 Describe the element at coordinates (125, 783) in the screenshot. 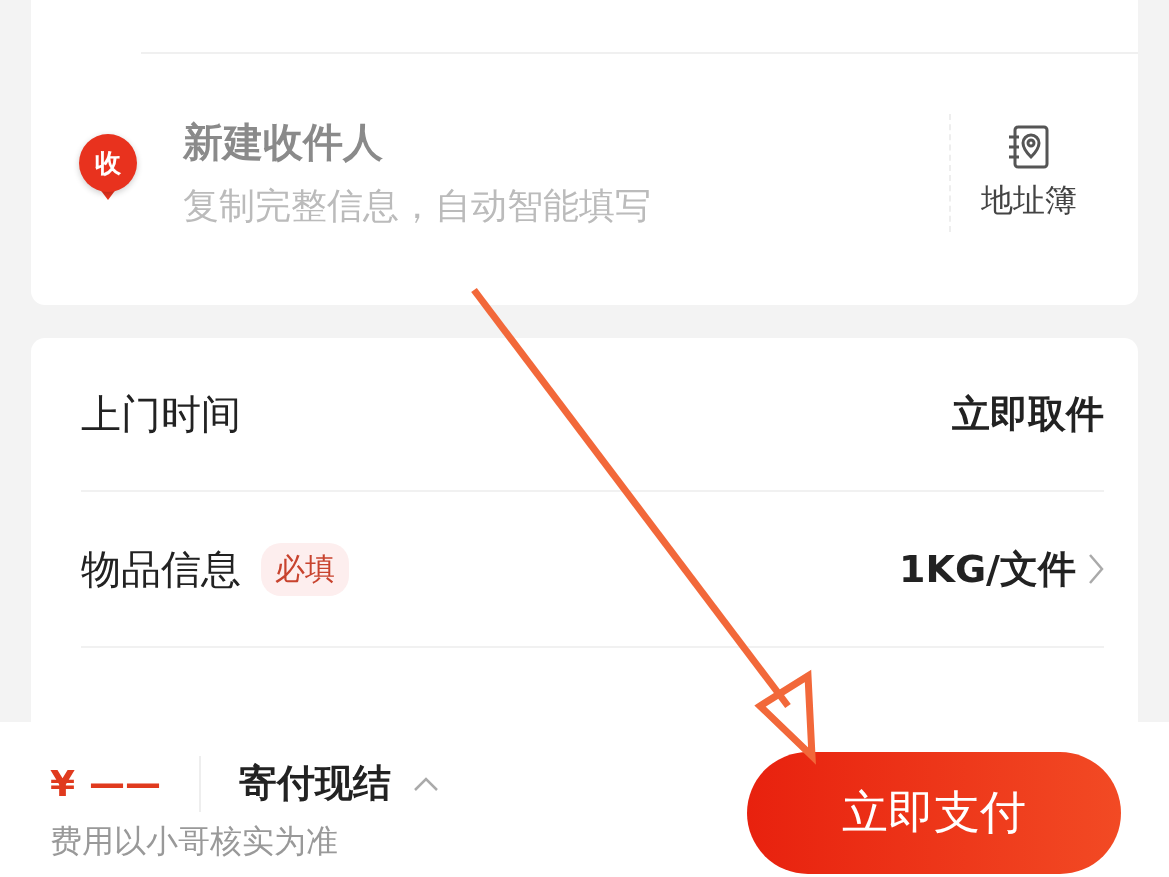

I see `price-text: ——` at that location.